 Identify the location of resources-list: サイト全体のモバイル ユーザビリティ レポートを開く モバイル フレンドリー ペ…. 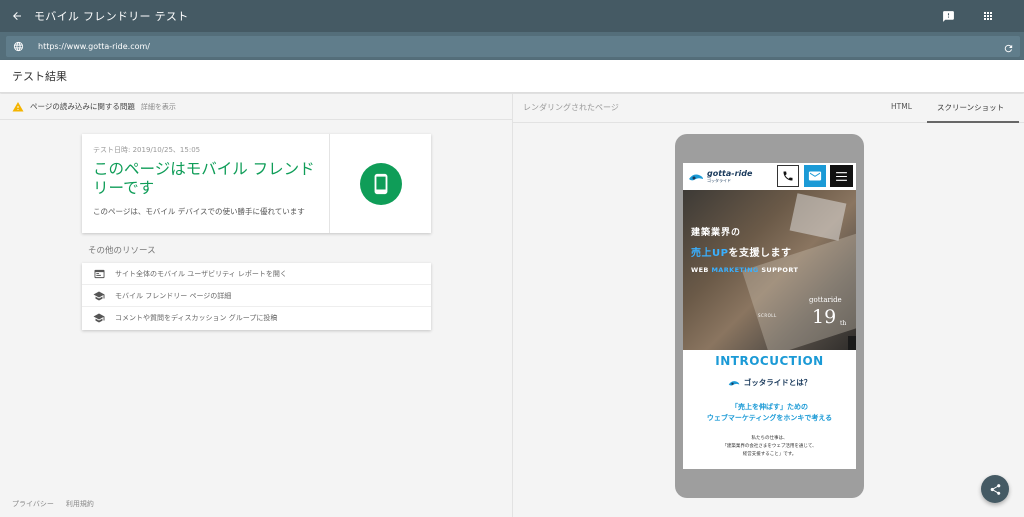
(256, 296).